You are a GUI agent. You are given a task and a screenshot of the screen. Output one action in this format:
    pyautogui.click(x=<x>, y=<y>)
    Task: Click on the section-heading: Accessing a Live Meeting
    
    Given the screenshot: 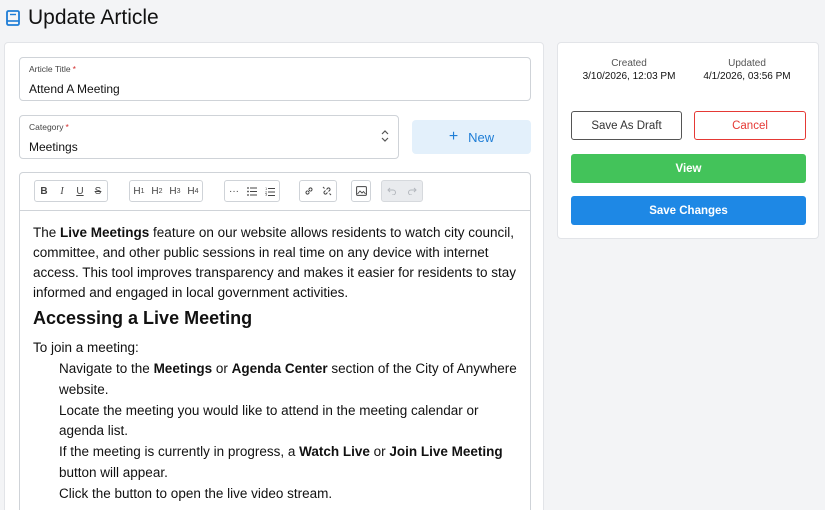 What is the action you would take?
    pyautogui.click(x=143, y=318)
    